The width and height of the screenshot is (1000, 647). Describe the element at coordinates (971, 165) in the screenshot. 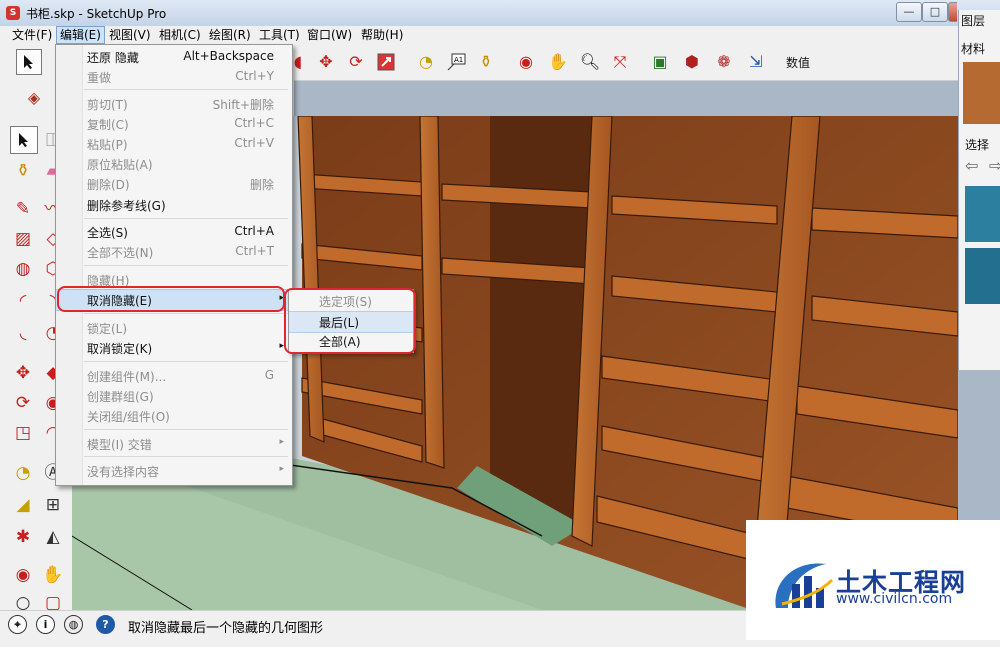

I see `back-arrow-icon: ⇦` at that location.